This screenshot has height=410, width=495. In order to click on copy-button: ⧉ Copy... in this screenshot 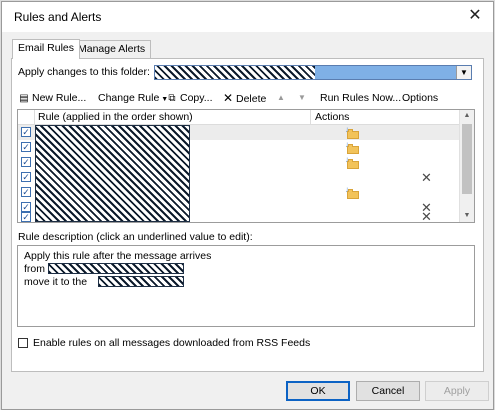, I will do `click(189, 98)`.